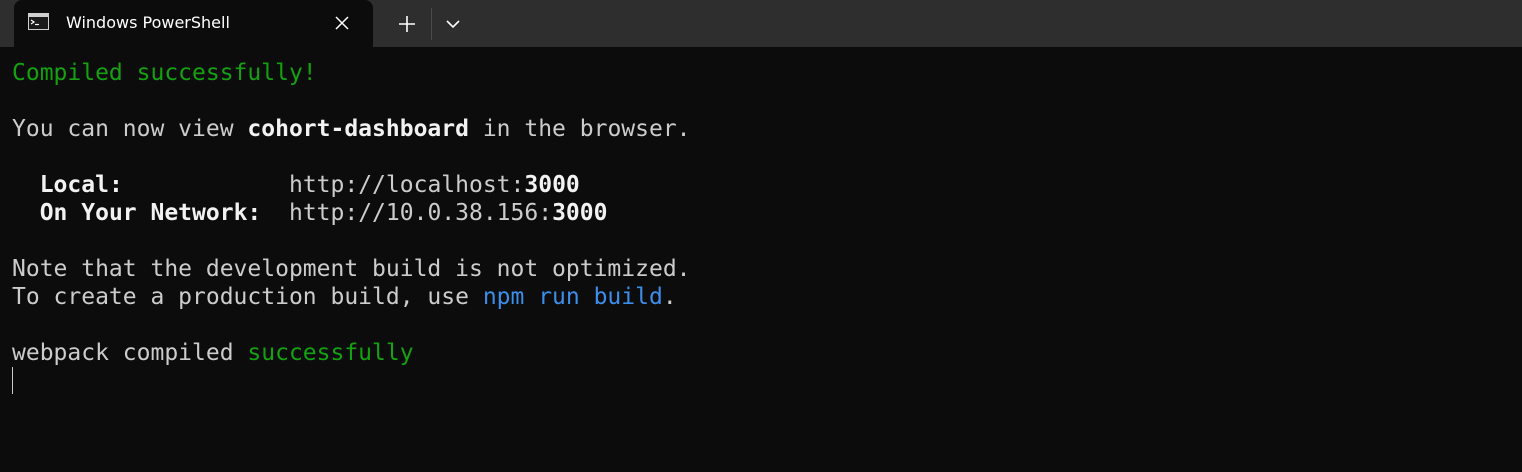  I want to click on new-tab-button, so click(407, 24).